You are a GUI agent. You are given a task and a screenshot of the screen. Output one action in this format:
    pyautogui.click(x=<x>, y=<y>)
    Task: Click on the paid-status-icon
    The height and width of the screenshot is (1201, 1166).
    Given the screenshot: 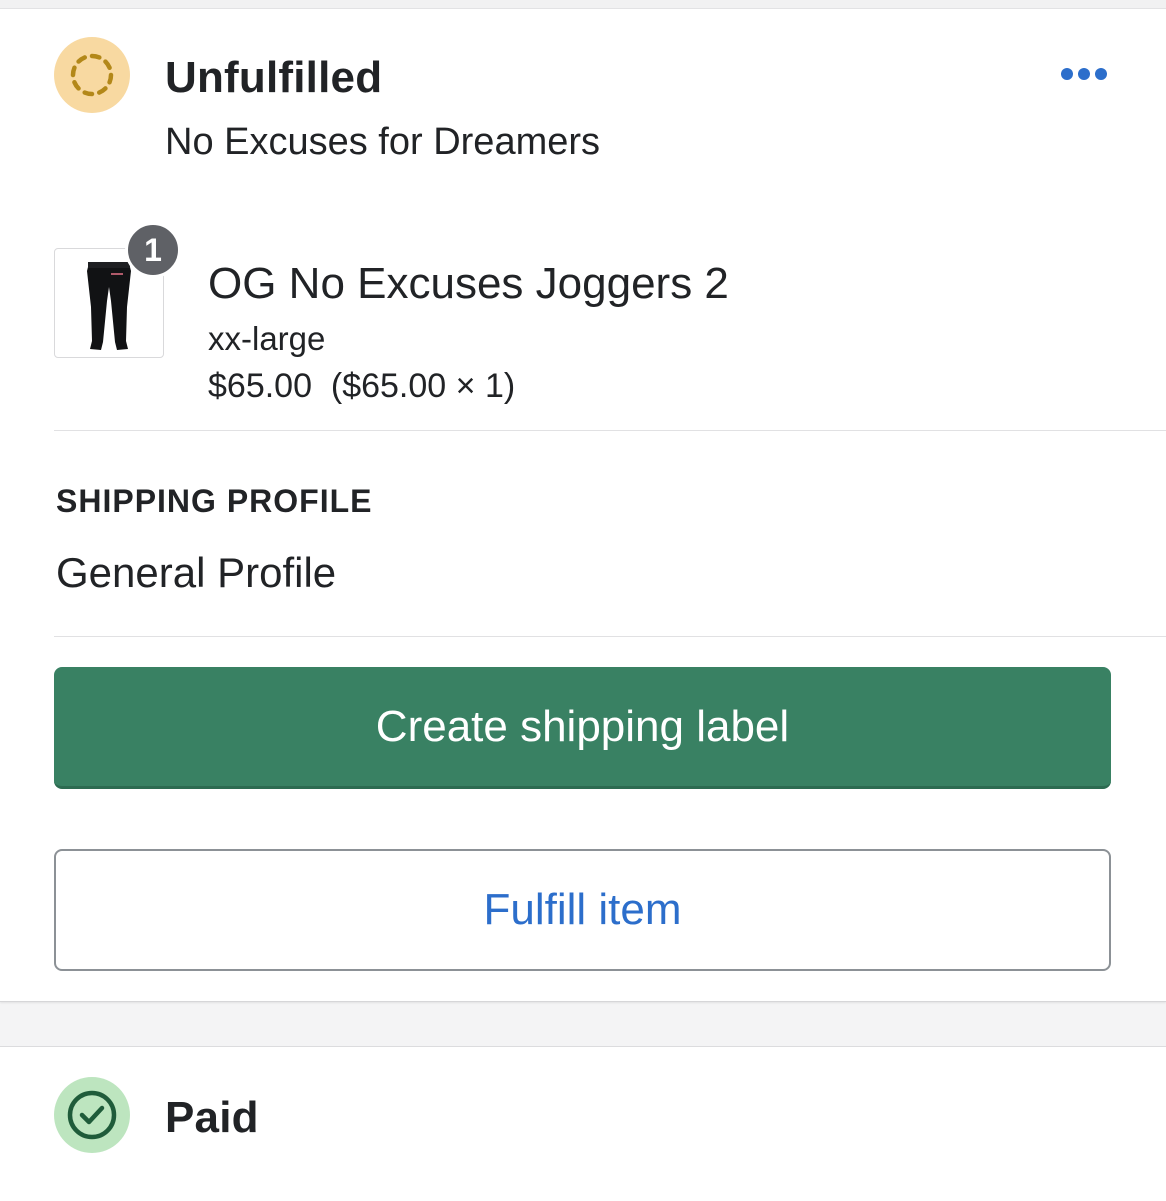 What is the action you would take?
    pyautogui.click(x=92, y=1115)
    